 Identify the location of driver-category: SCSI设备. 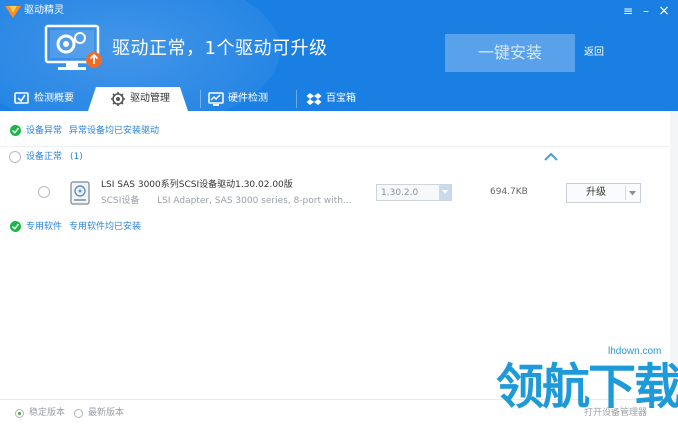
(120, 201).